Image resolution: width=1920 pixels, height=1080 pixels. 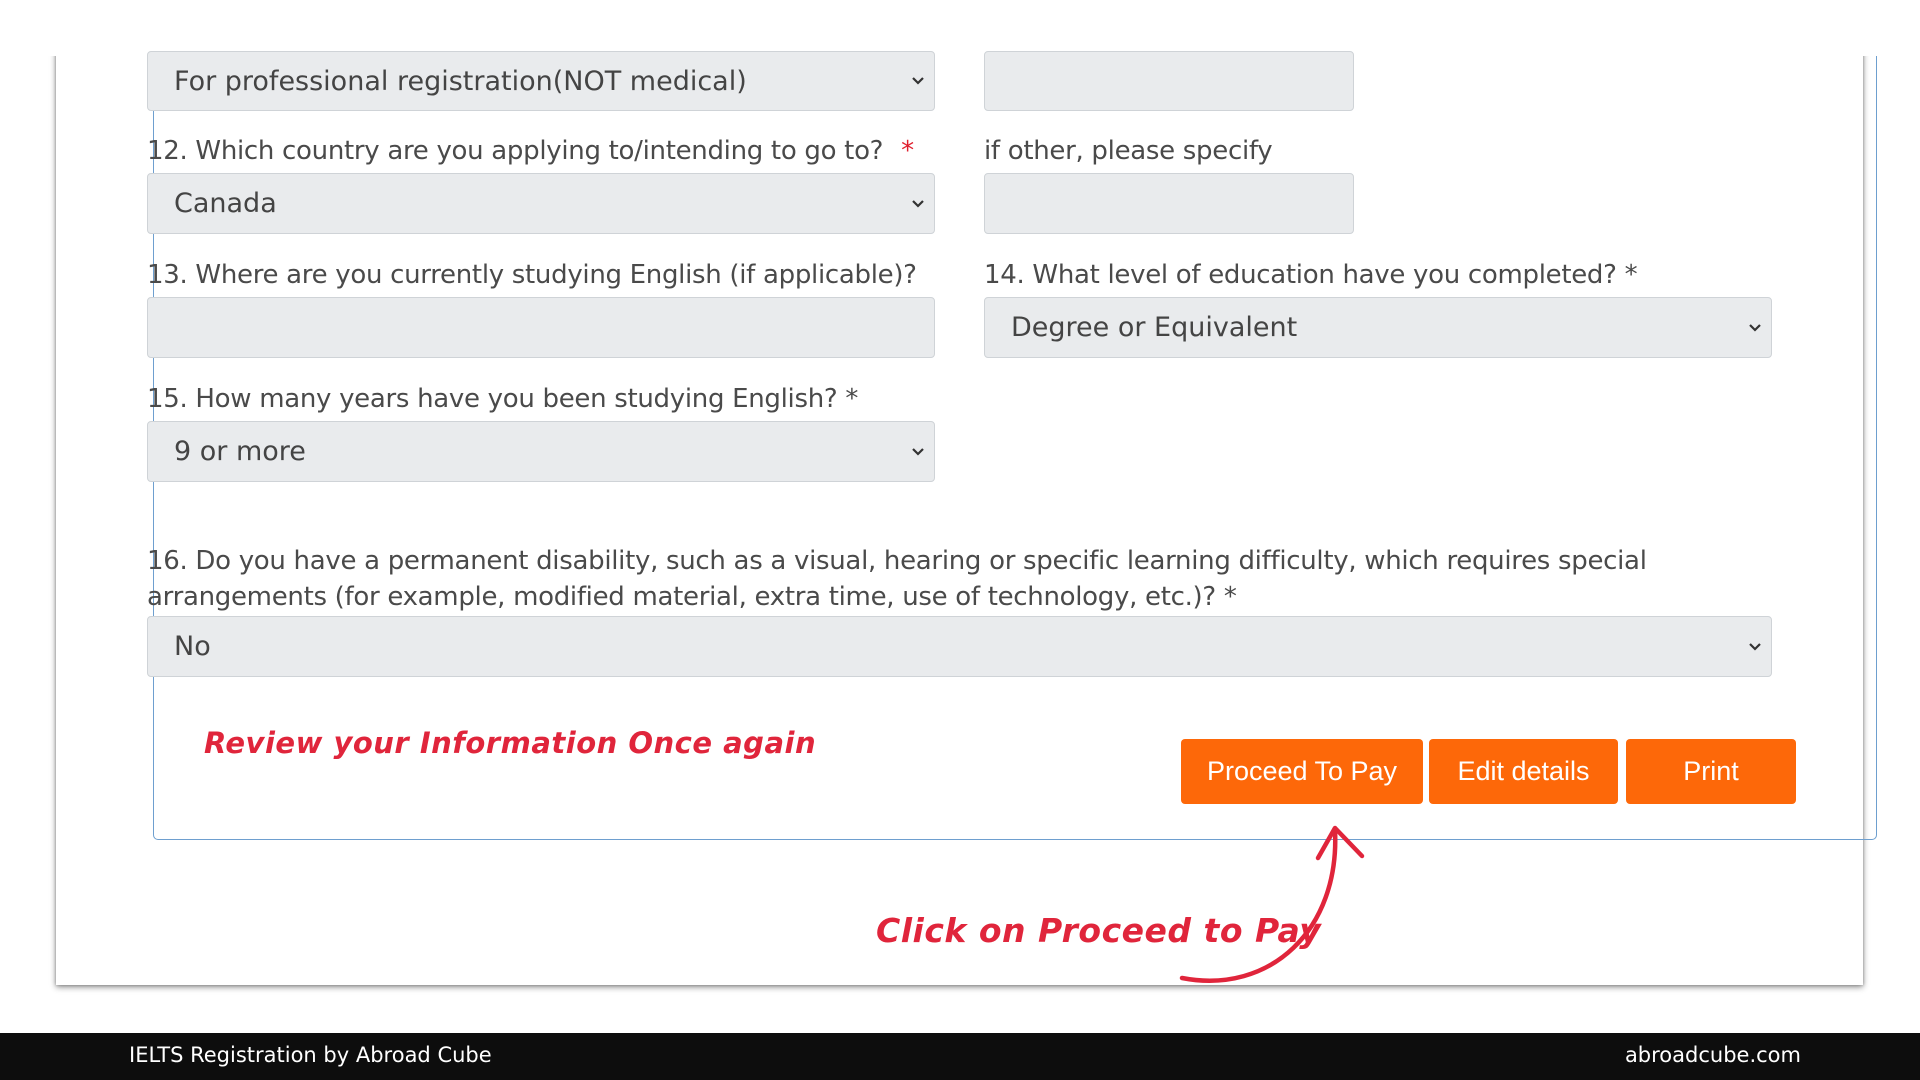 I want to click on years-english-select-value: 9 or more, so click(x=240, y=451).